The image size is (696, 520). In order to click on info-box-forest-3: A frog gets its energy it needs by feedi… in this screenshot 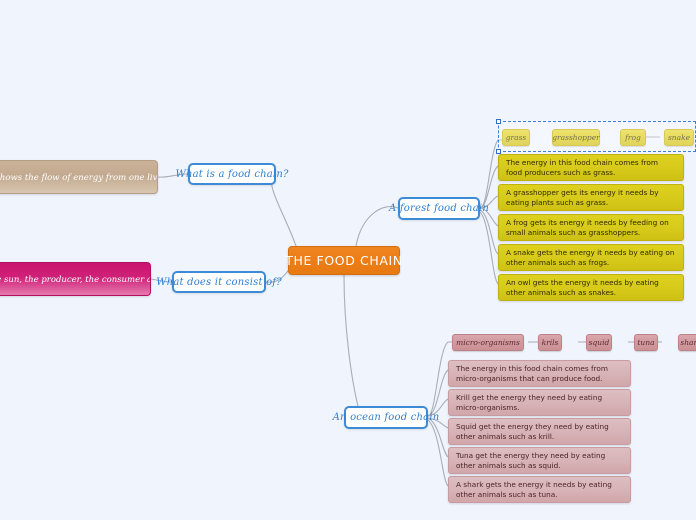, I will do `click(591, 227)`.